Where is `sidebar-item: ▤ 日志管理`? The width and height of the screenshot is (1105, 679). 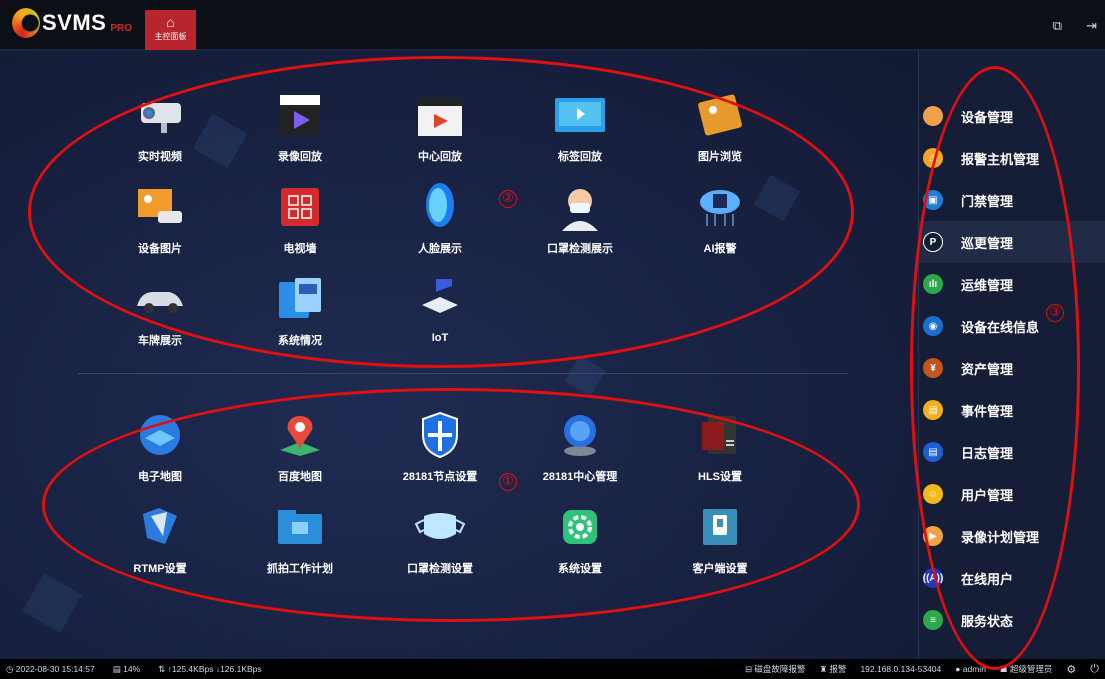 sidebar-item: ▤ 日志管理 is located at coordinates (1012, 452).